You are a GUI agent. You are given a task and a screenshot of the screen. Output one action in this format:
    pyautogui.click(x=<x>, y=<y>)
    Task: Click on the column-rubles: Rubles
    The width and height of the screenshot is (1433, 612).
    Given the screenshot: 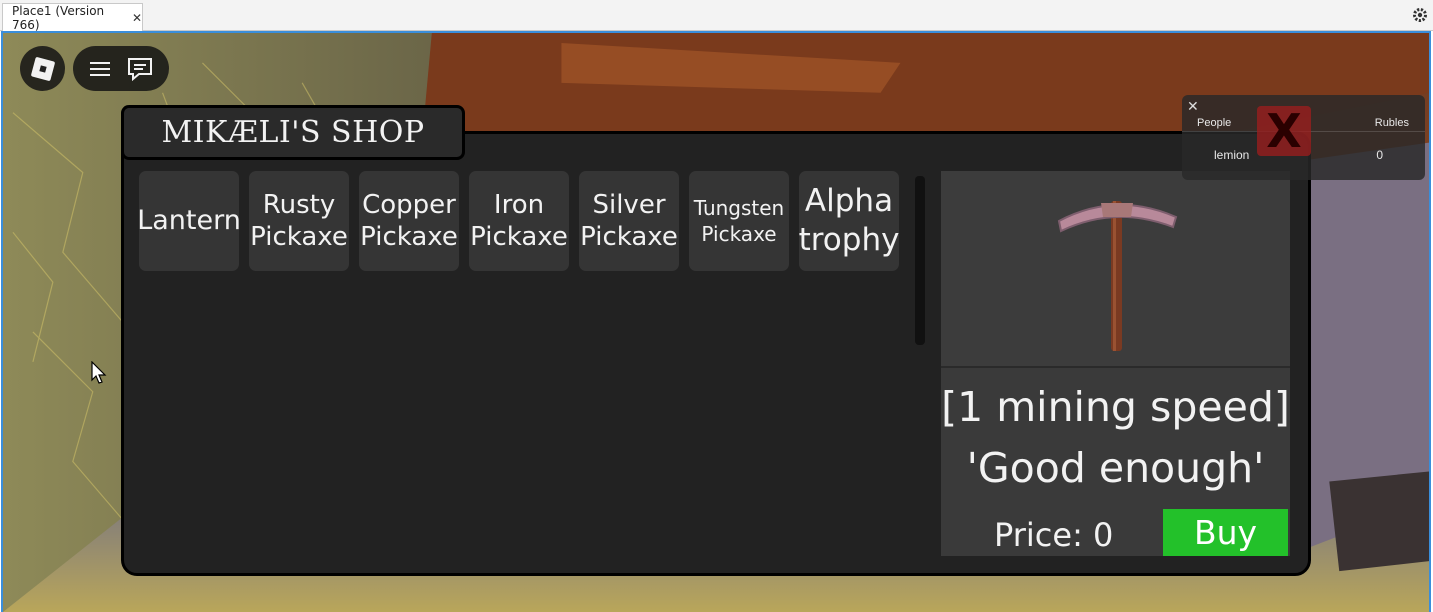 What is the action you would take?
    pyautogui.click(x=1391, y=123)
    